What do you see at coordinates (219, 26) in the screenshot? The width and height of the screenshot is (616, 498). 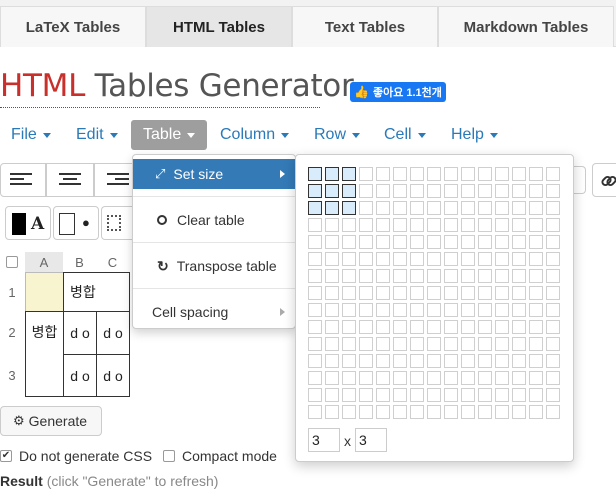 I see `tab-html: HTML Tables` at bounding box center [219, 26].